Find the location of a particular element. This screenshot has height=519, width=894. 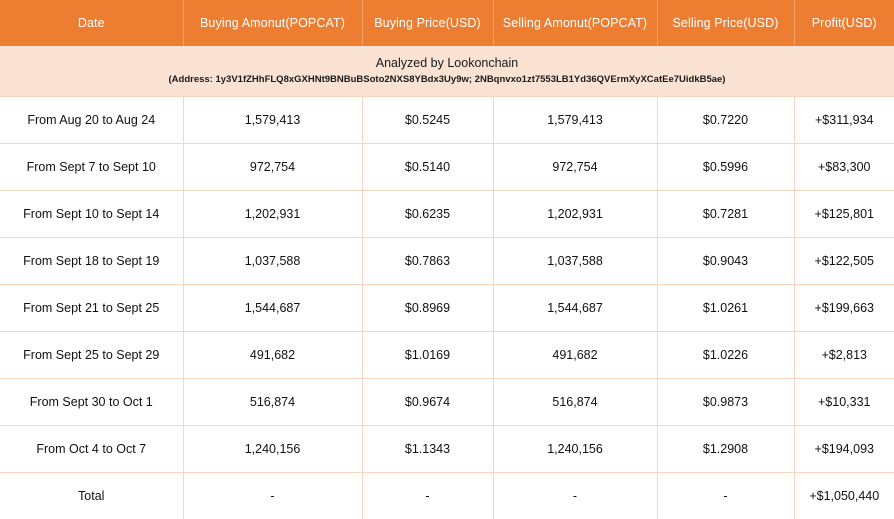

cell-buying-price: $0.8969 is located at coordinates (428, 308).